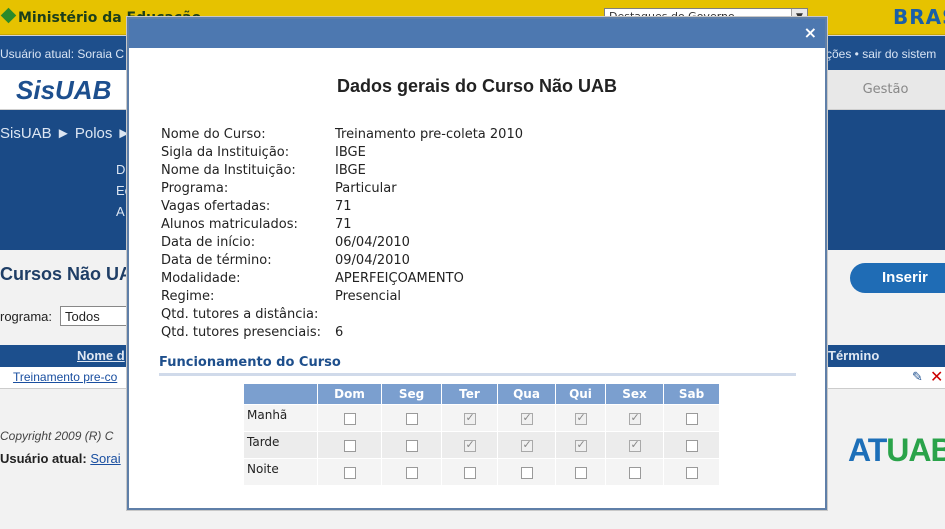 This screenshot has height=529, width=945. What do you see at coordinates (372, 242) in the screenshot?
I see `detail-value: 06/04/2010` at bounding box center [372, 242].